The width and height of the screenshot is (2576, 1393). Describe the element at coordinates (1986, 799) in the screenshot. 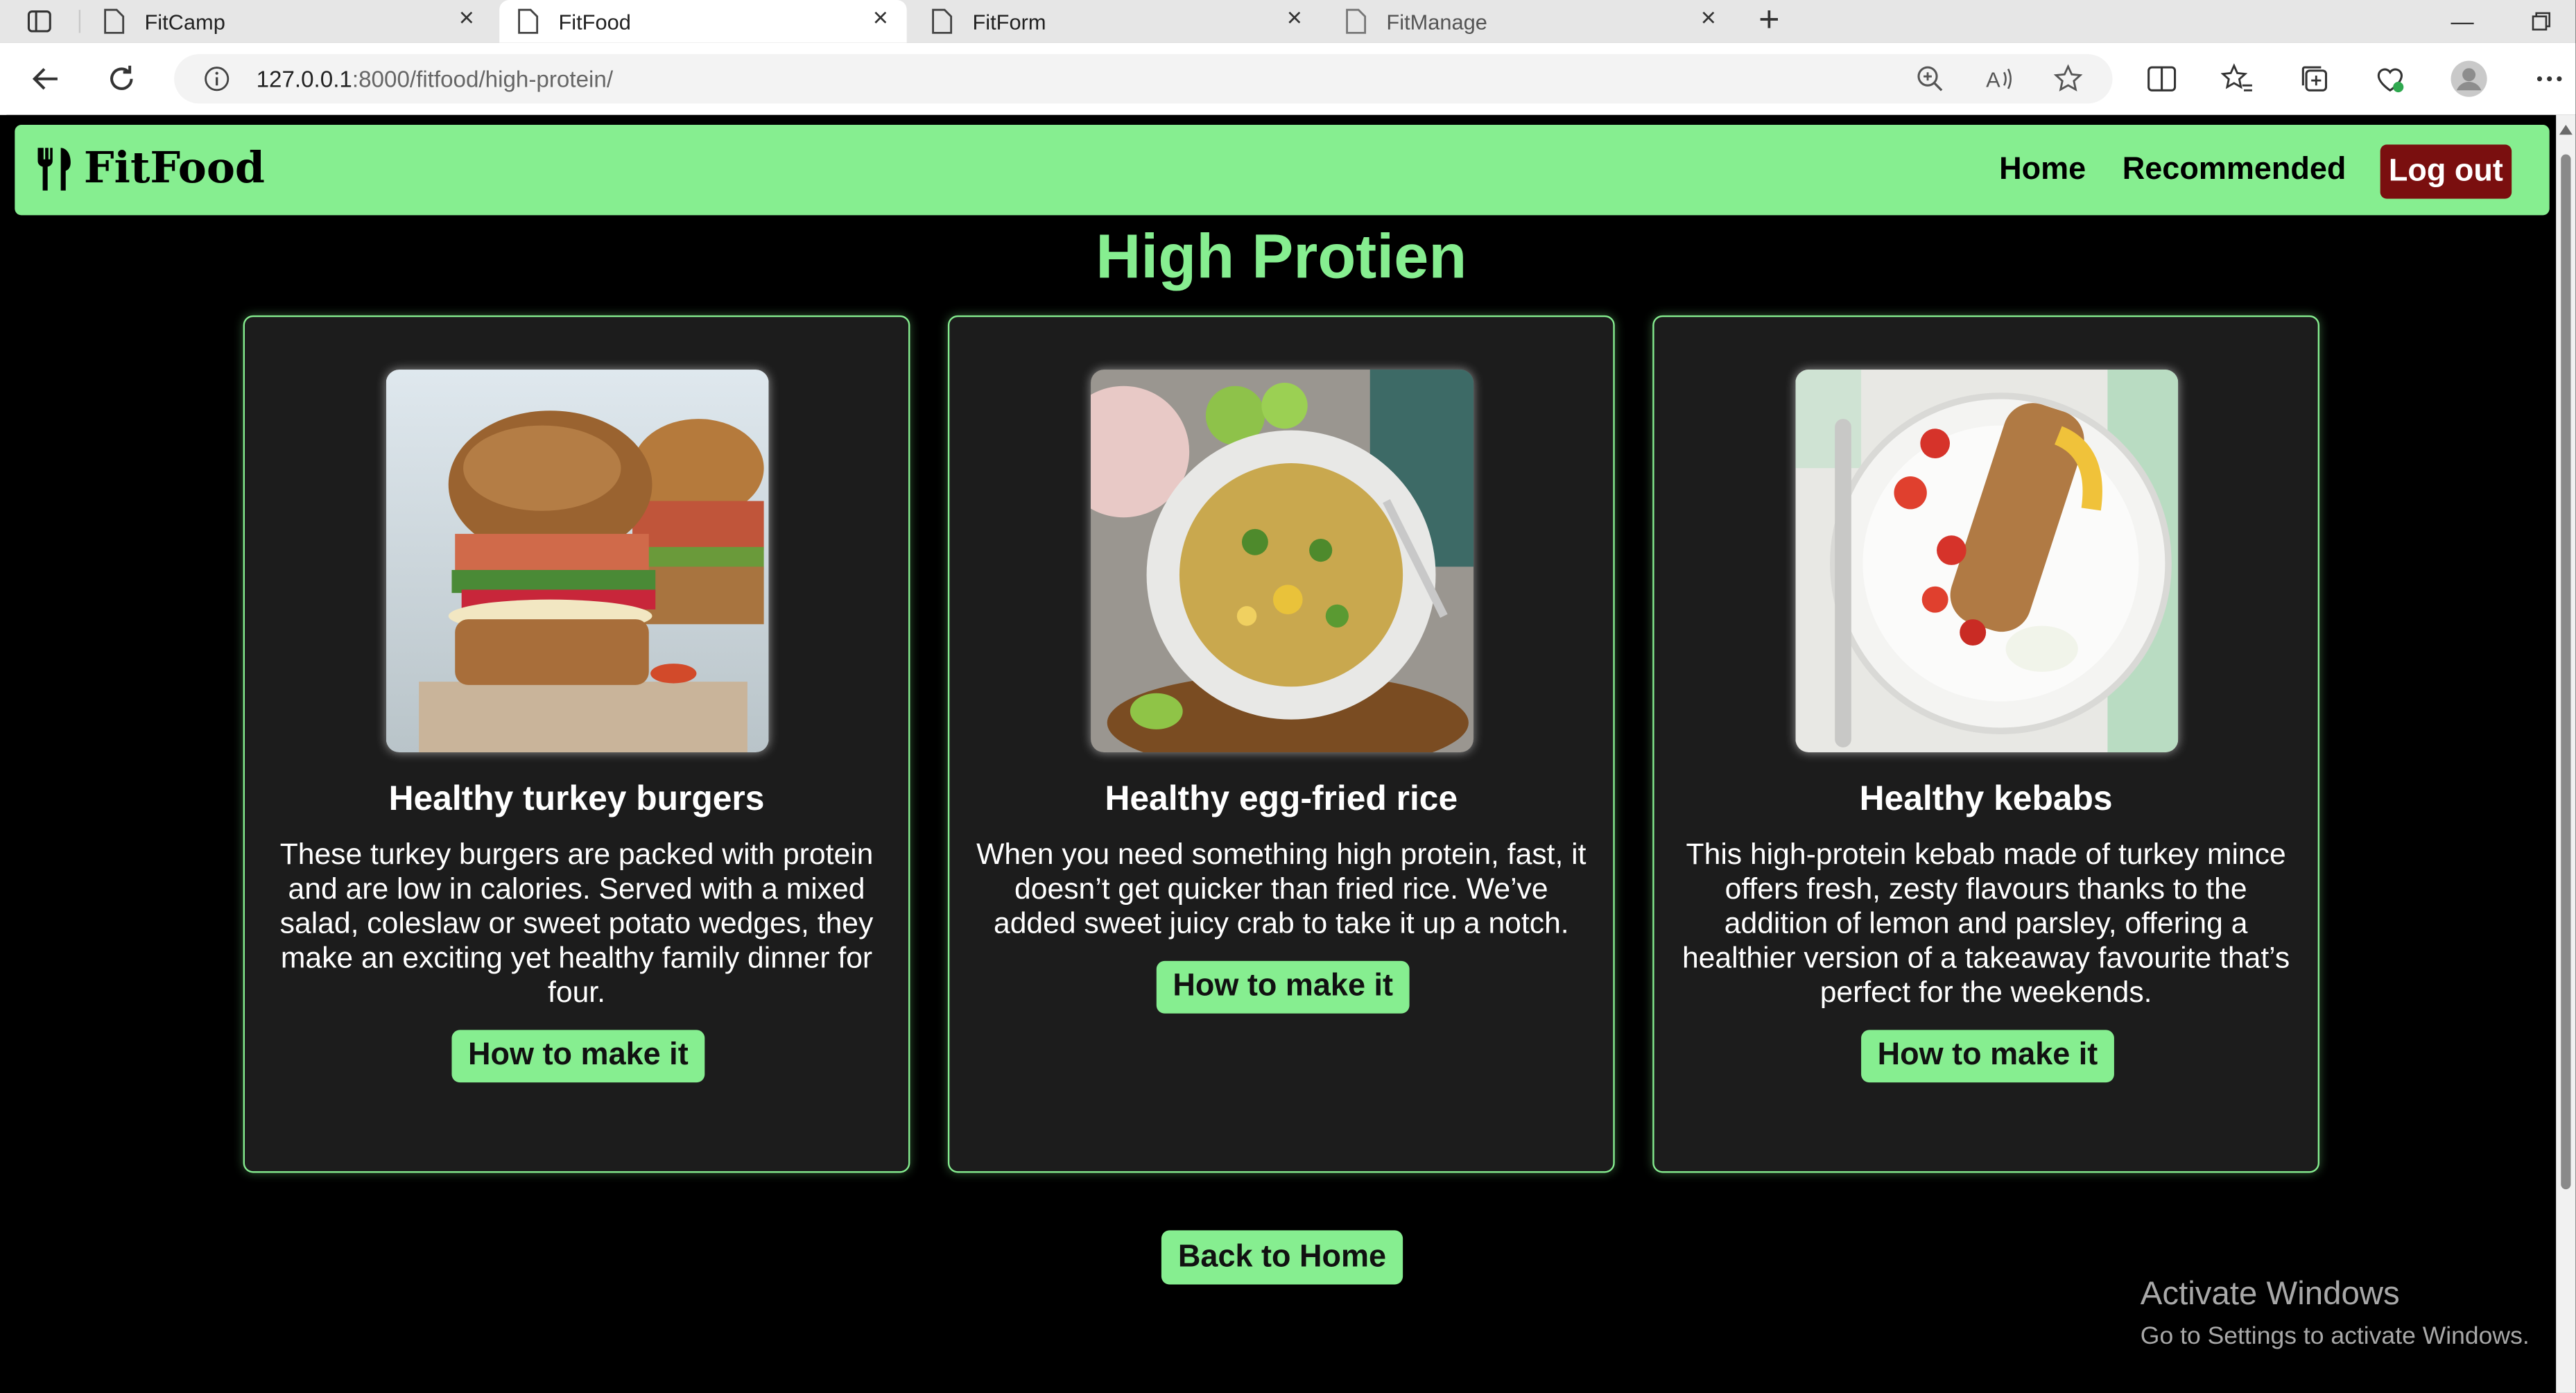

I see `card-title: Healthy kebabs` at that location.